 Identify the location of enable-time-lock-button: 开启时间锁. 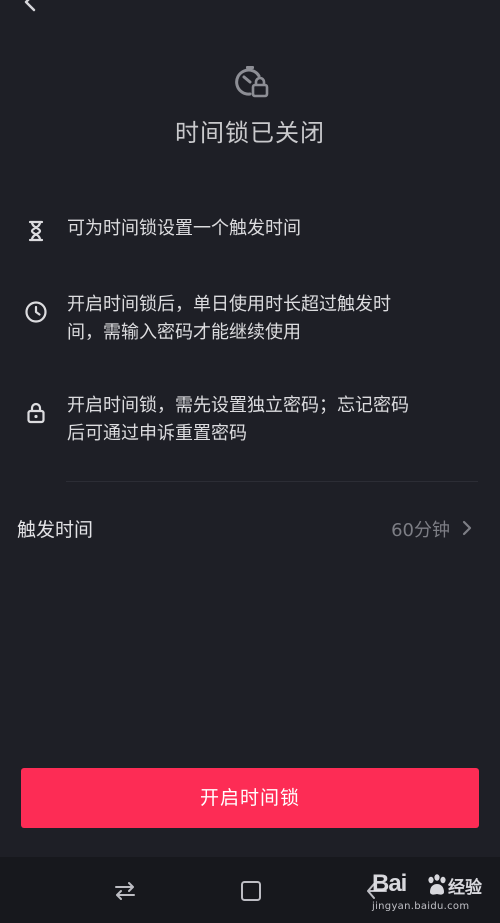
(250, 798).